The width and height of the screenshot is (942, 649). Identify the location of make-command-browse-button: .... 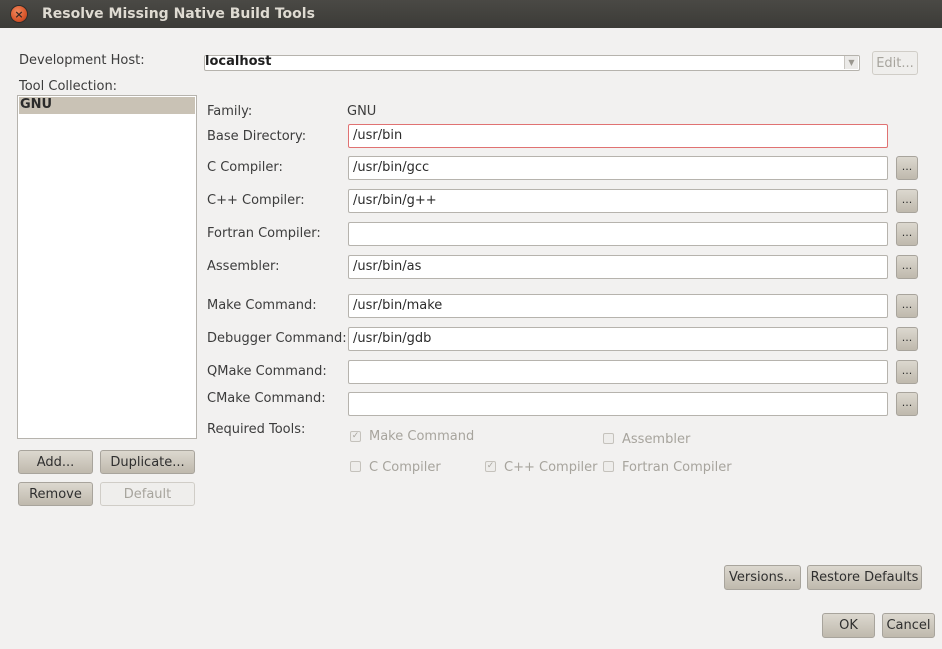
(907, 306).